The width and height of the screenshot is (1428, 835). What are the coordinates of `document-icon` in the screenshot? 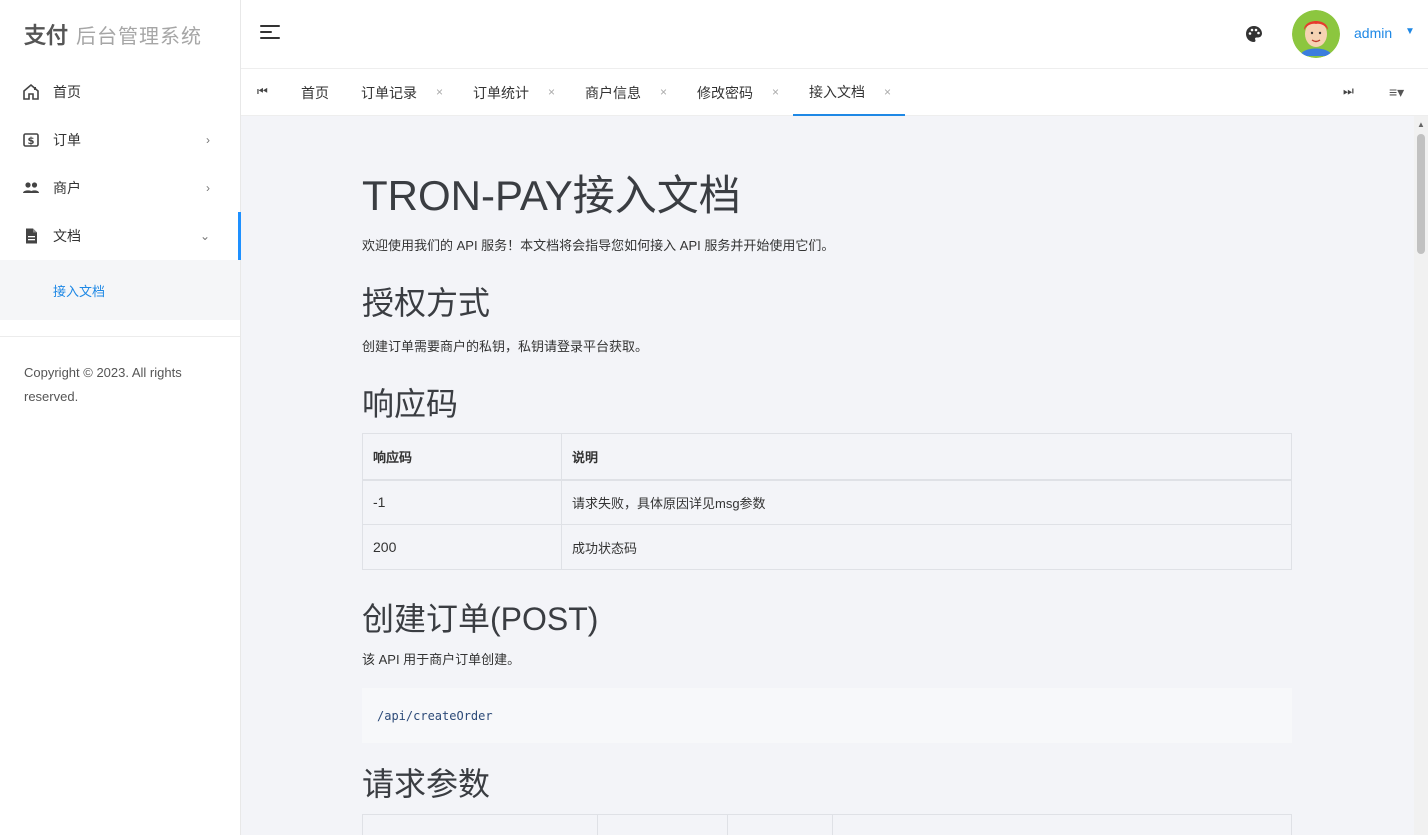 It's located at (31, 236).